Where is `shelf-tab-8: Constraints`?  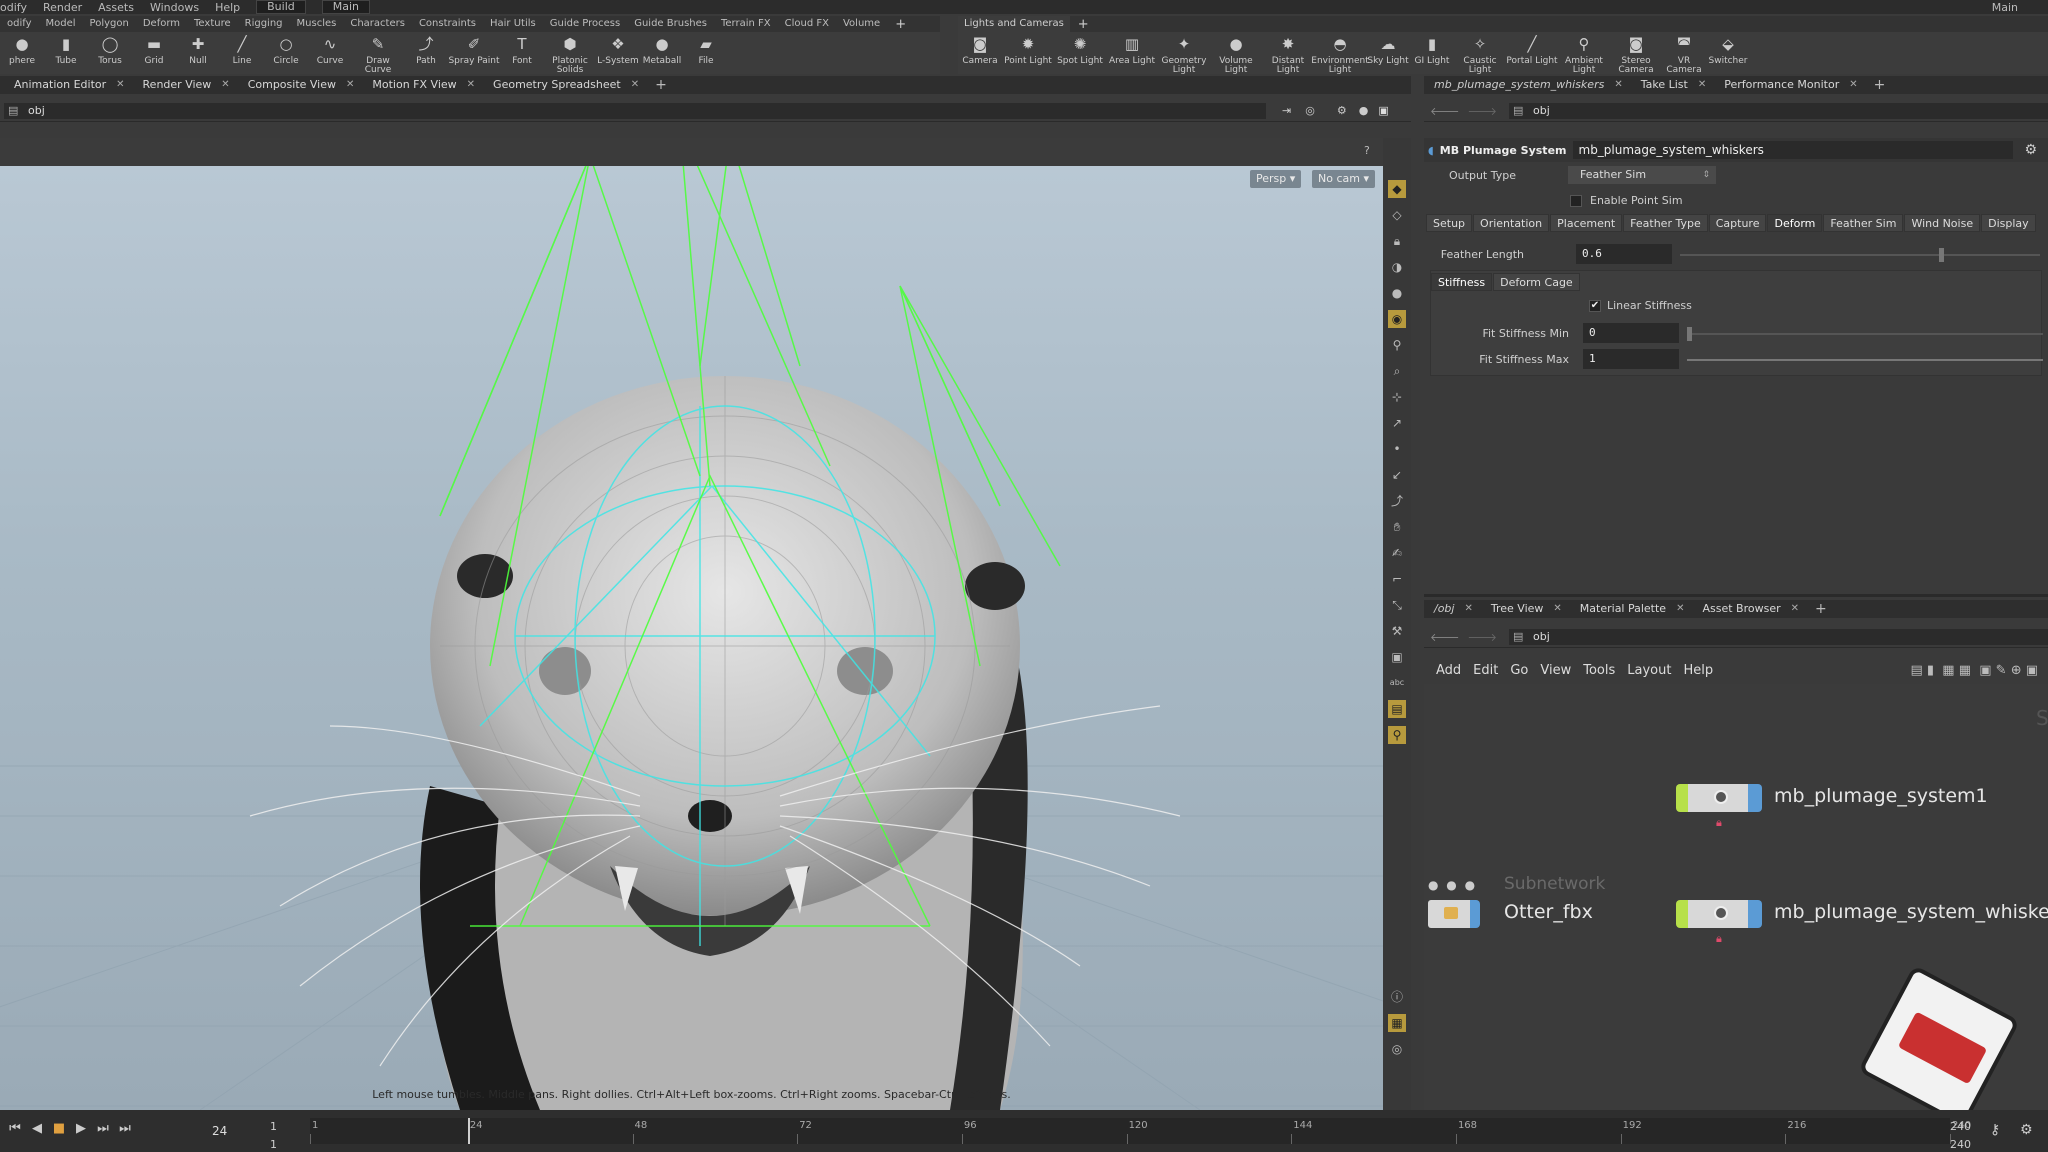
shelf-tab-8: Constraints is located at coordinates (447, 24).